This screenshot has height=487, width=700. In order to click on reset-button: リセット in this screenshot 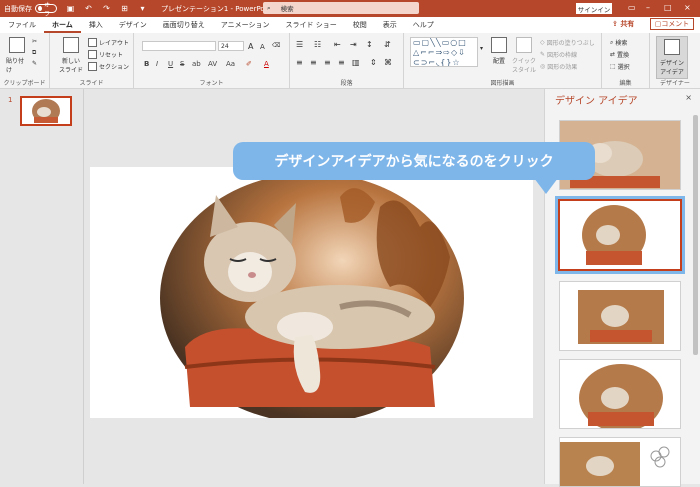, I will do `click(105, 54)`.